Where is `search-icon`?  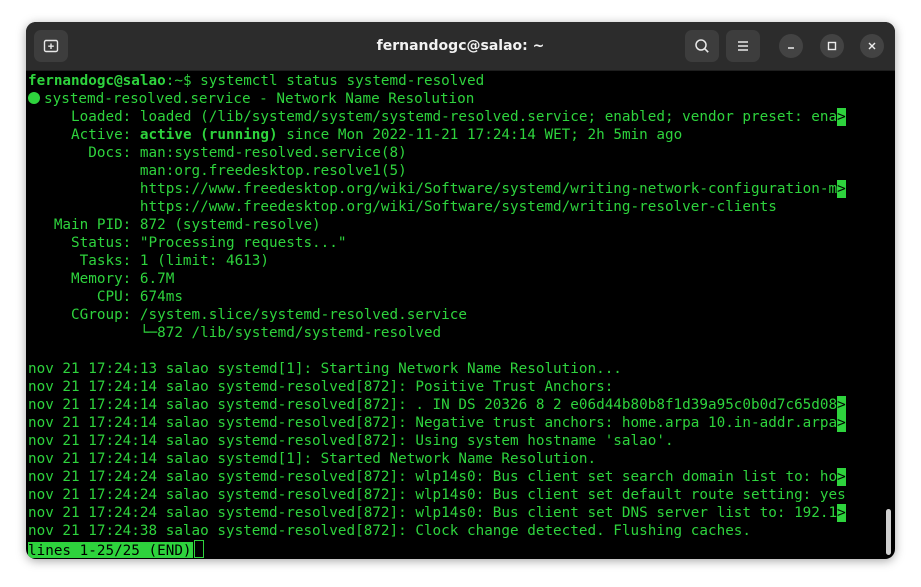 search-icon is located at coordinates (702, 46).